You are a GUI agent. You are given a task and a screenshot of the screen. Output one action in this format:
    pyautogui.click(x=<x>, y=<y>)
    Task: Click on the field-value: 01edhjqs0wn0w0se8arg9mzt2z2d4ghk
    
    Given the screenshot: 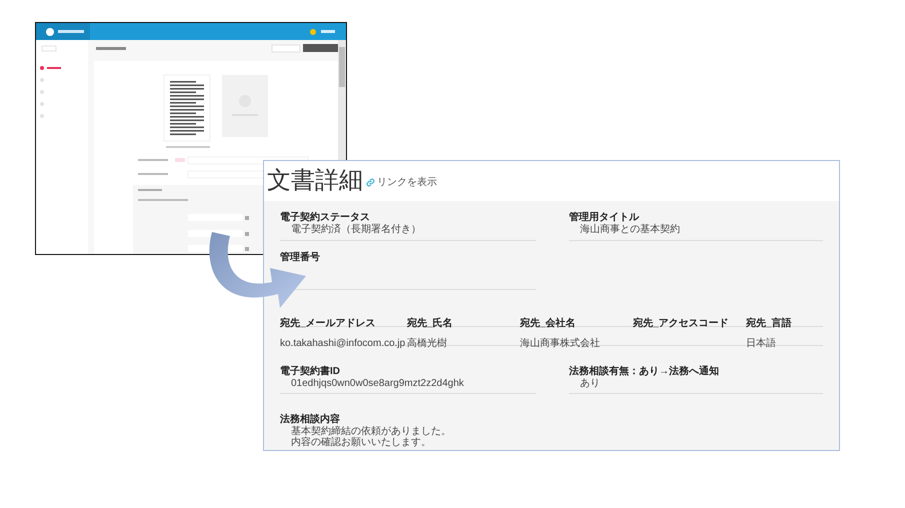 What is the action you would take?
    pyautogui.click(x=377, y=384)
    